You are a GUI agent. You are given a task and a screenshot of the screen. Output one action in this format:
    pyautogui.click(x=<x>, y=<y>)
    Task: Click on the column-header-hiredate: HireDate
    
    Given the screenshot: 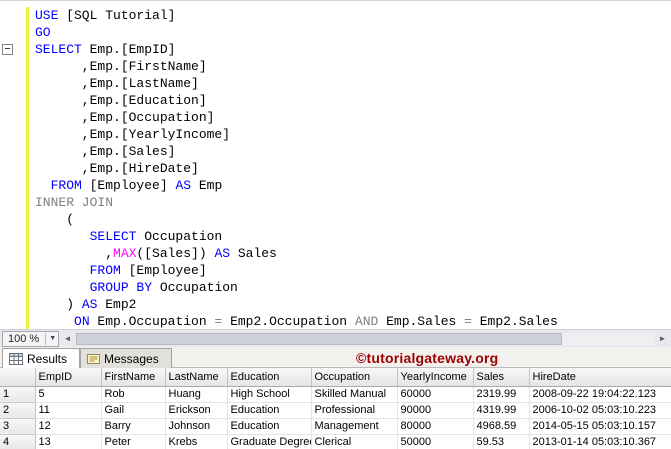 What is the action you would take?
    pyautogui.click(x=600, y=377)
    